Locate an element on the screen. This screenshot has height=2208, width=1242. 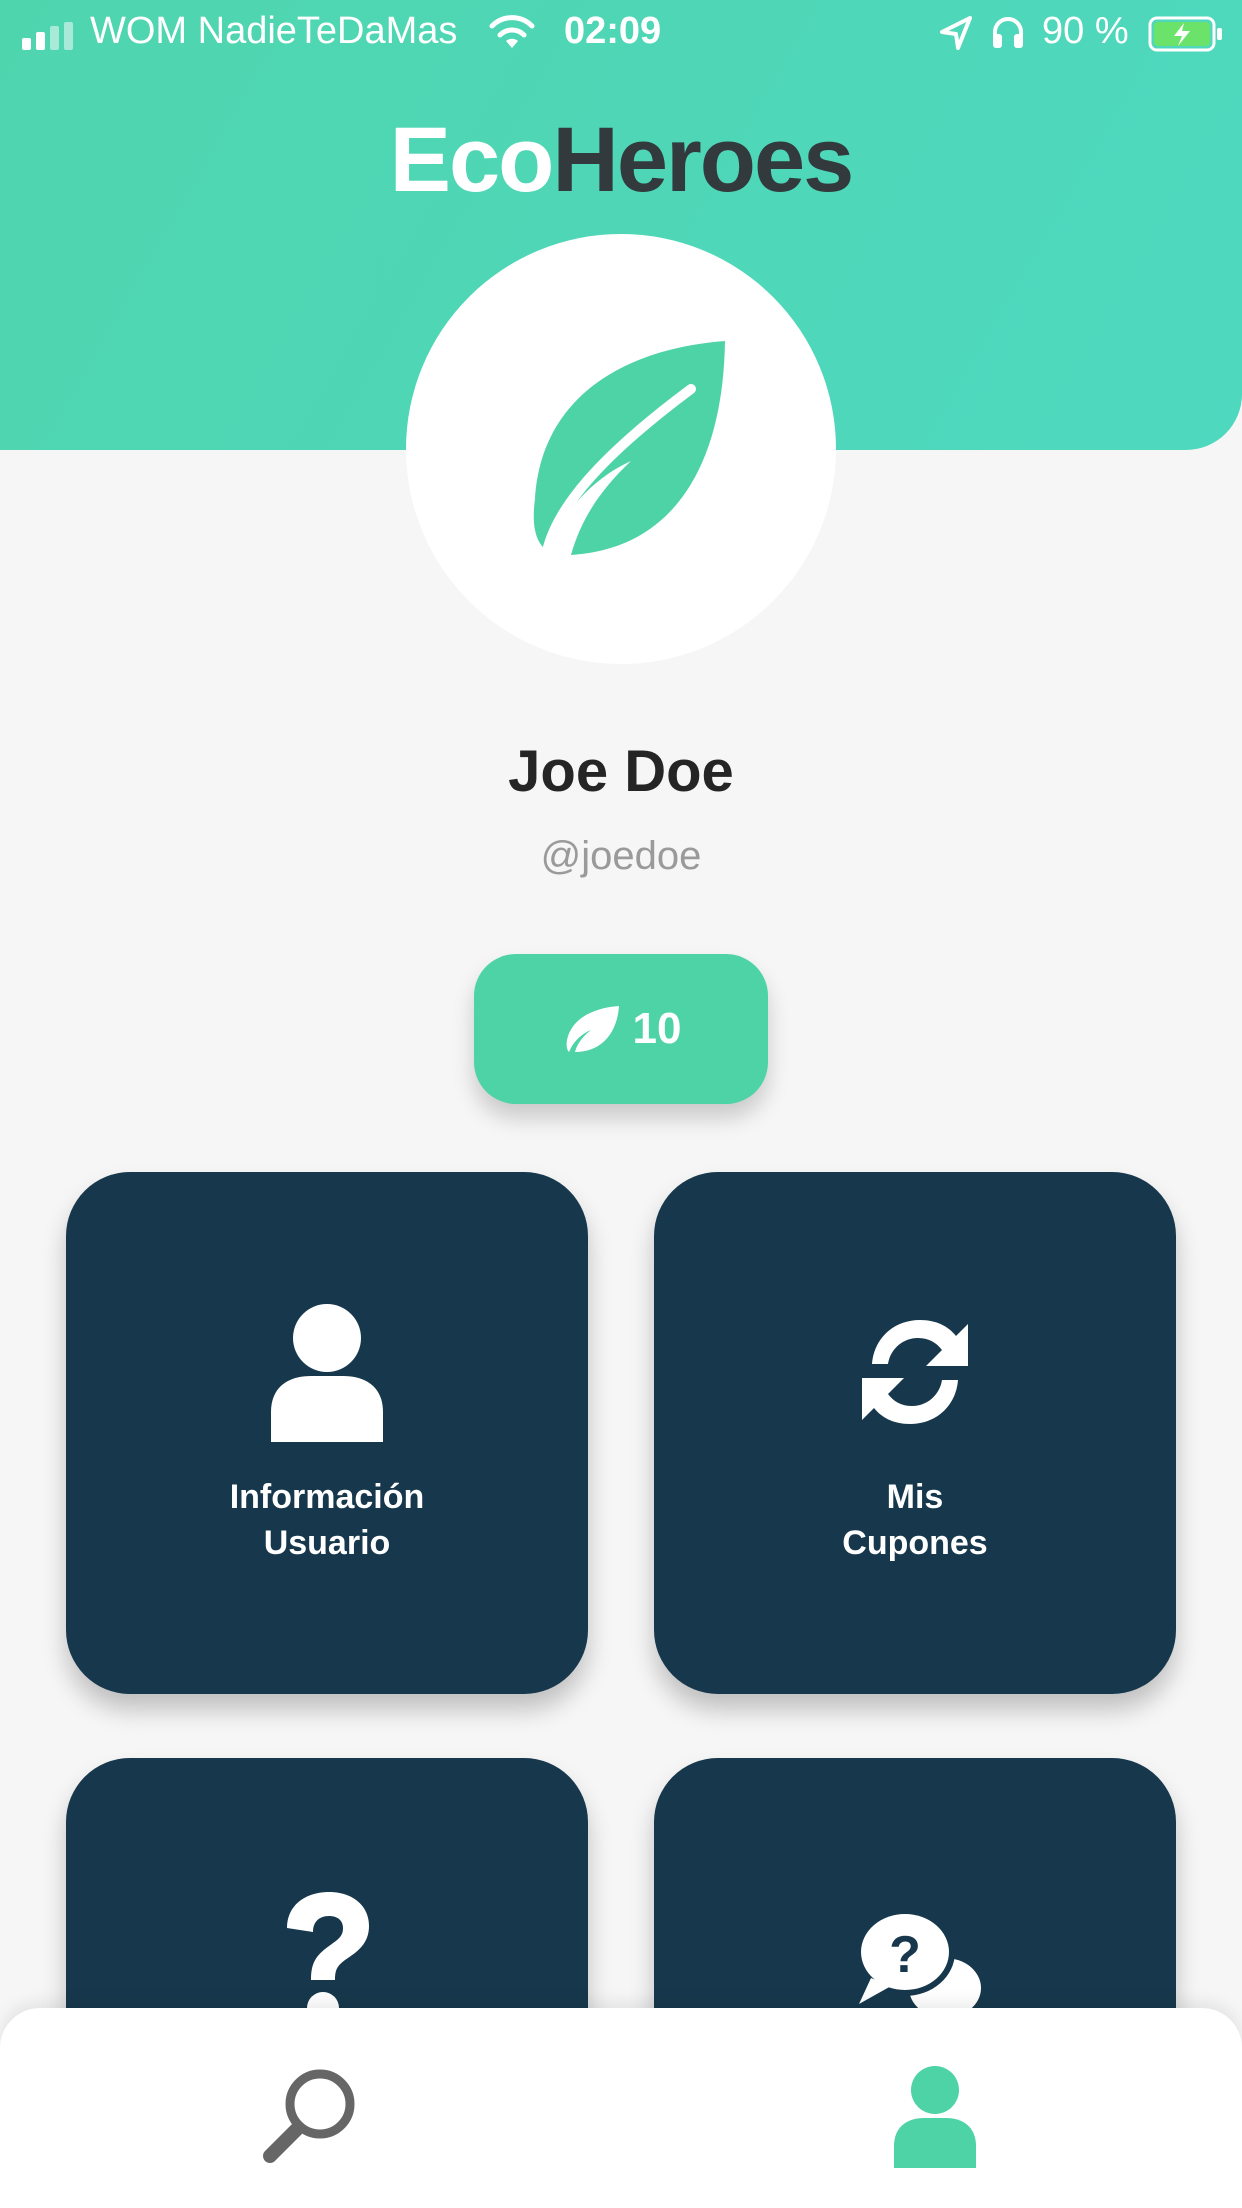
card-label: Información Usuario is located at coordinates (327, 1520).